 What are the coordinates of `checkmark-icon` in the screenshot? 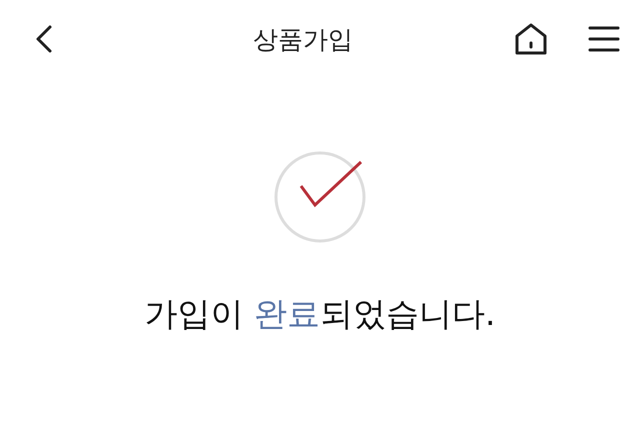 It's located at (320, 197).